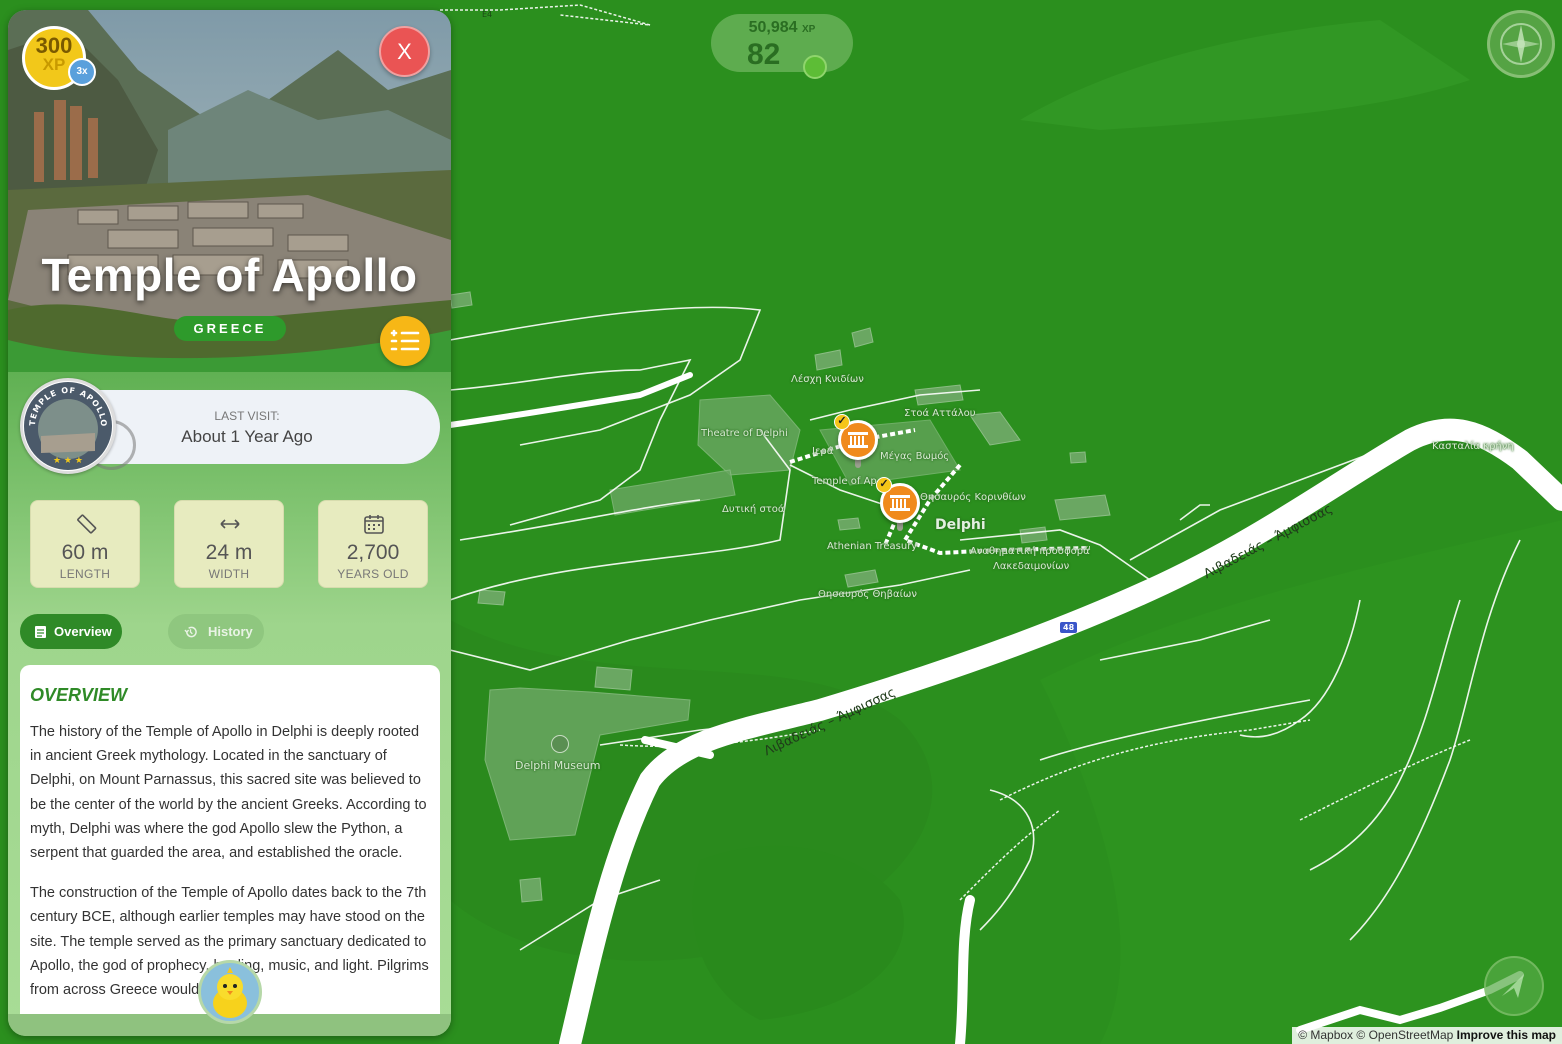 This screenshot has height=1044, width=1562. I want to click on stat-length-label: LENGTH, so click(85, 574).